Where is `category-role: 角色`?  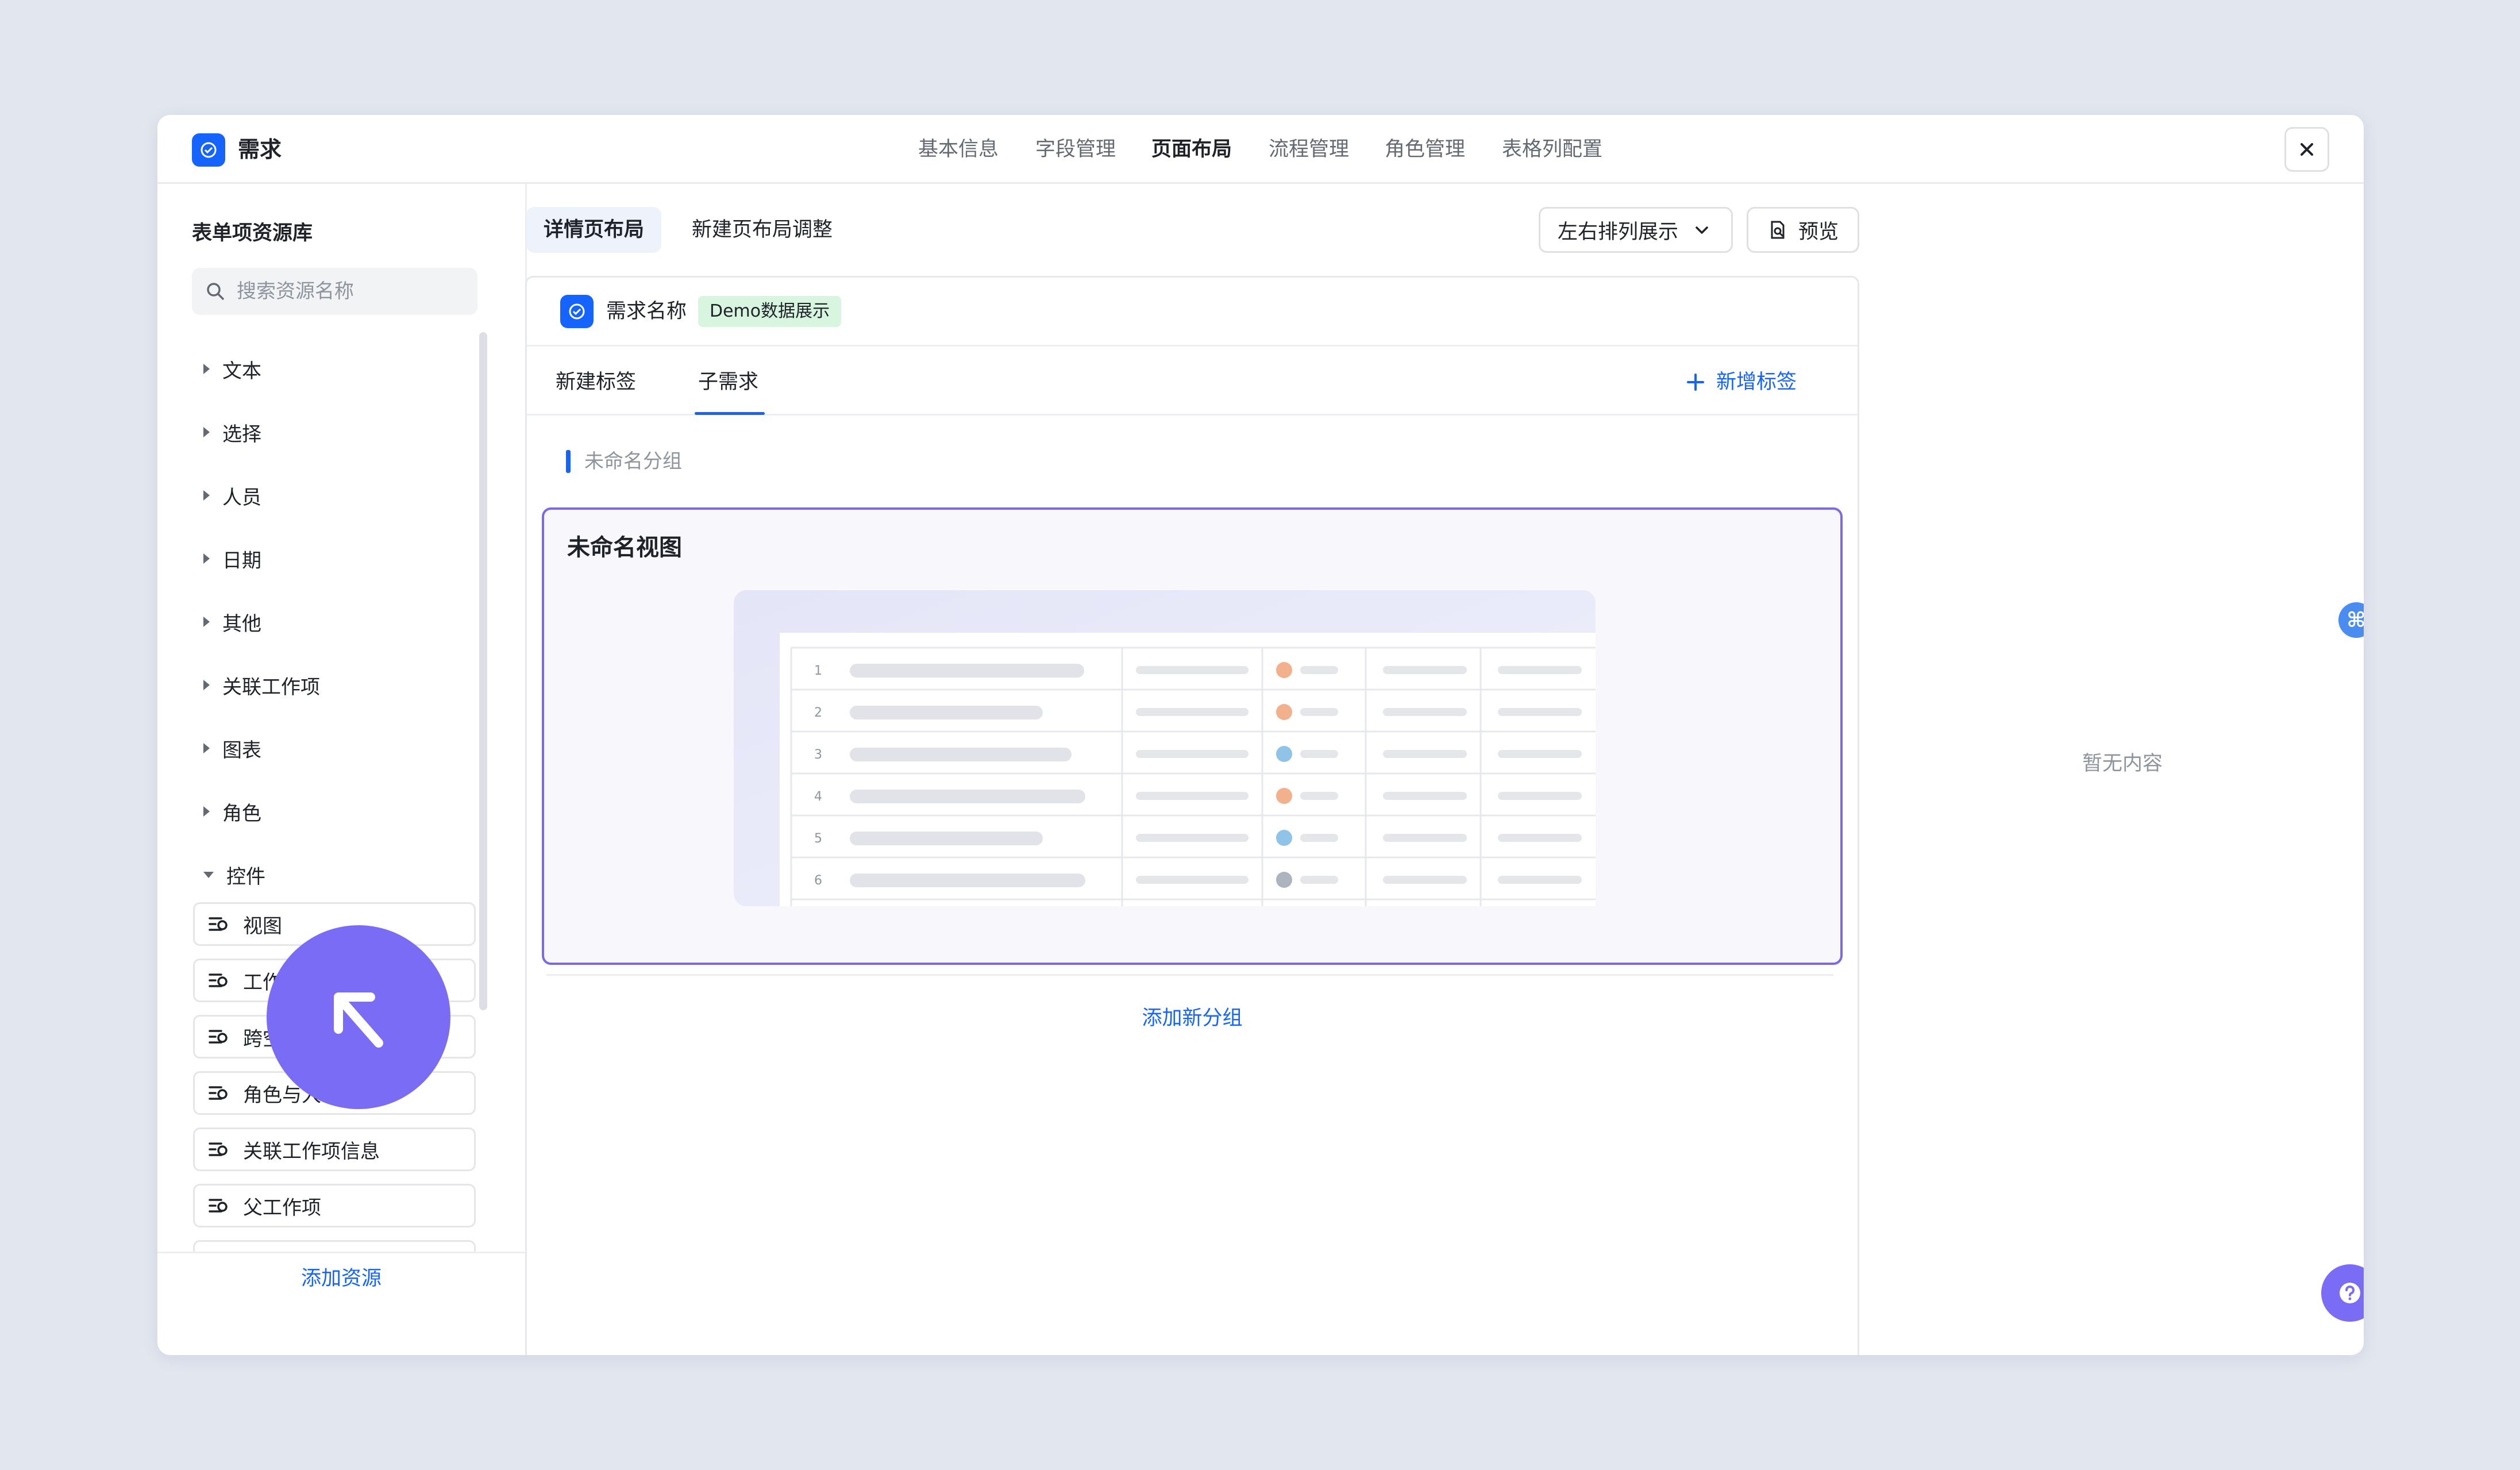
category-role: 角色 is located at coordinates (232, 811).